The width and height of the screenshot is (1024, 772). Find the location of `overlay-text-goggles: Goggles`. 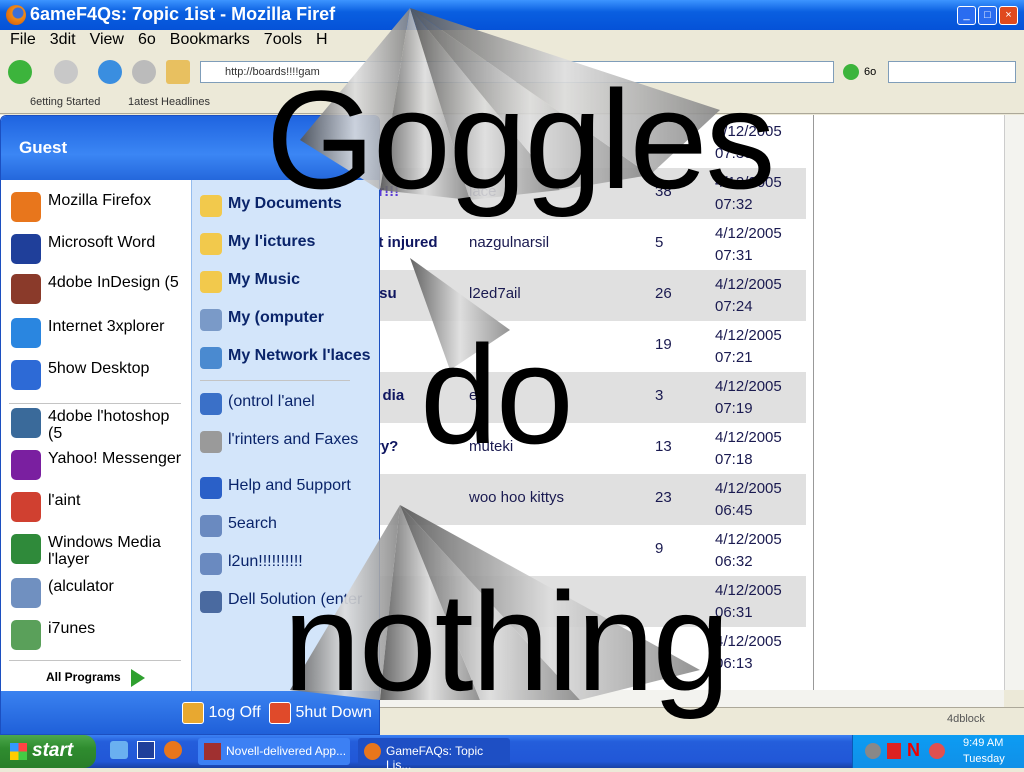

overlay-text-goggles: Goggles is located at coordinates (520, 139).